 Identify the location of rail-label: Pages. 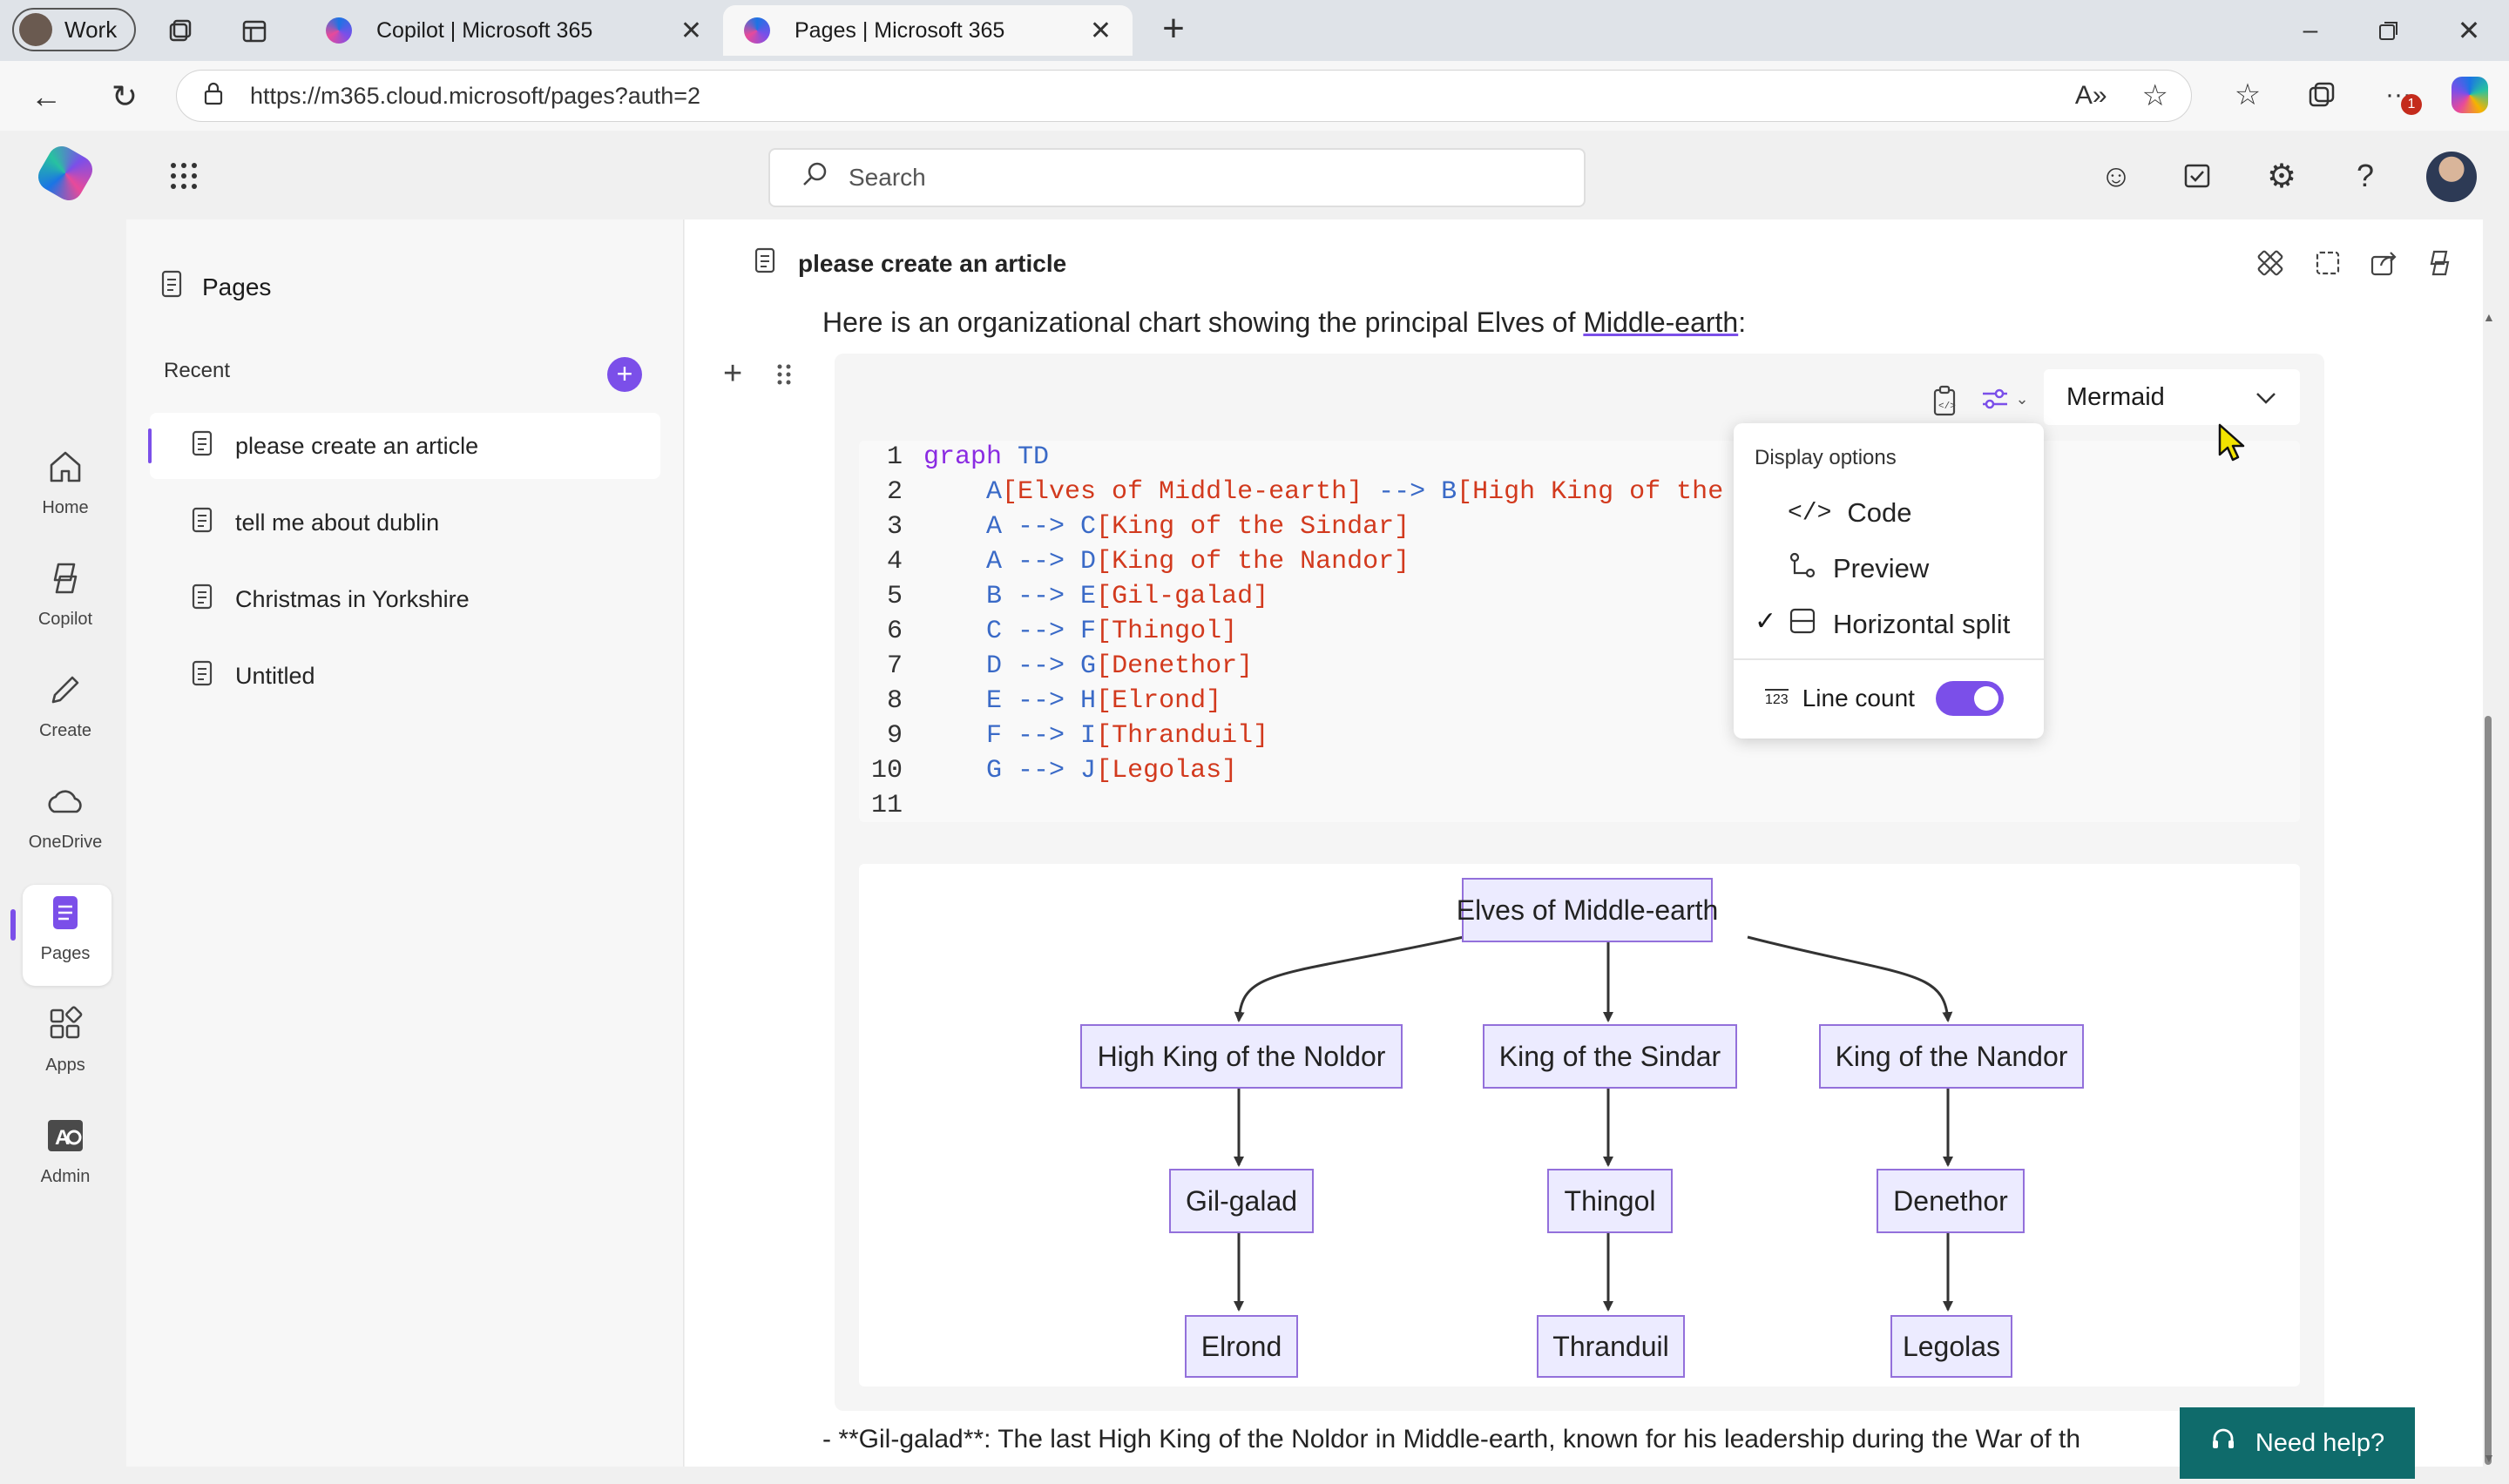
(65, 954).